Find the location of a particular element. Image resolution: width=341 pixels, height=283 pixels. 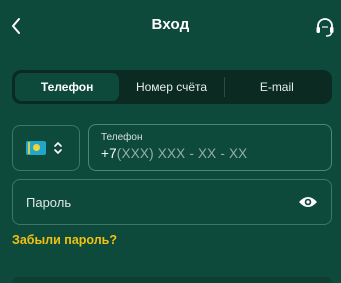

kazakhstan-flag-icon is located at coordinates (36, 148).